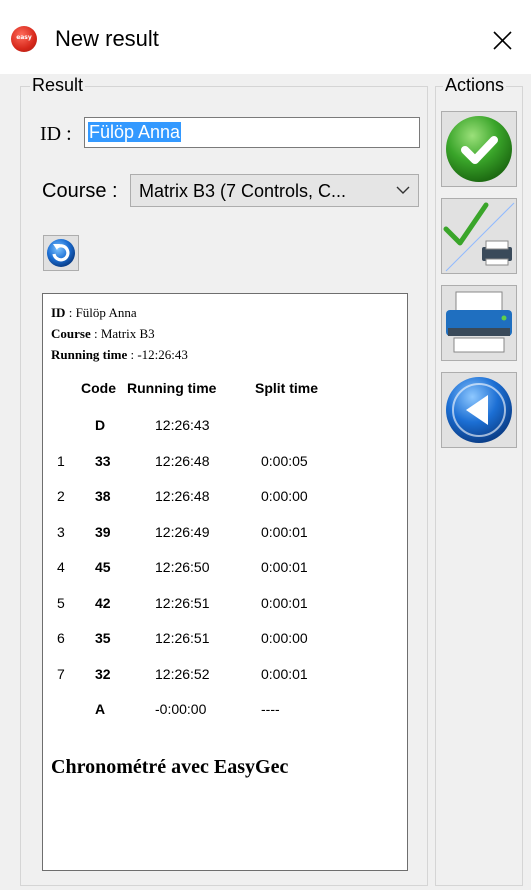 The image size is (531, 890). What do you see at coordinates (107, 38) in the screenshot?
I see `window-title: New result` at bounding box center [107, 38].